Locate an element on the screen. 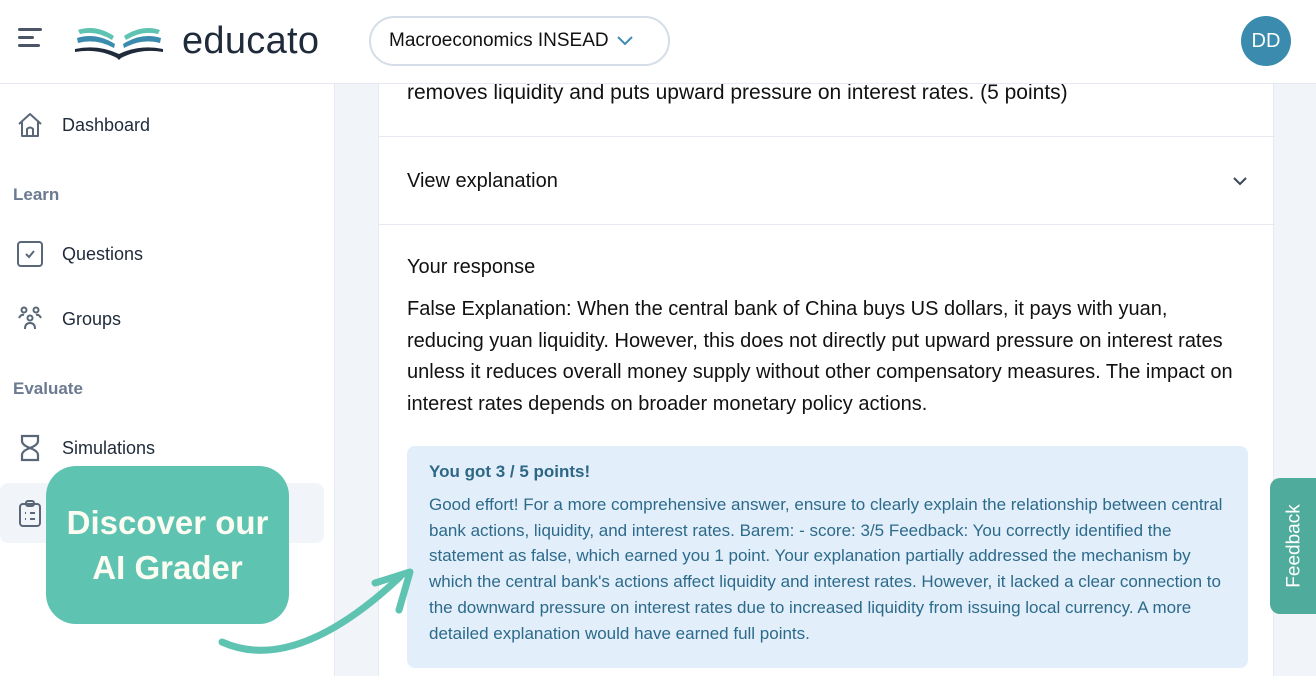 The width and height of the screenshot is (1316, 676). open-book-icon is located at coordinates (119, 43).